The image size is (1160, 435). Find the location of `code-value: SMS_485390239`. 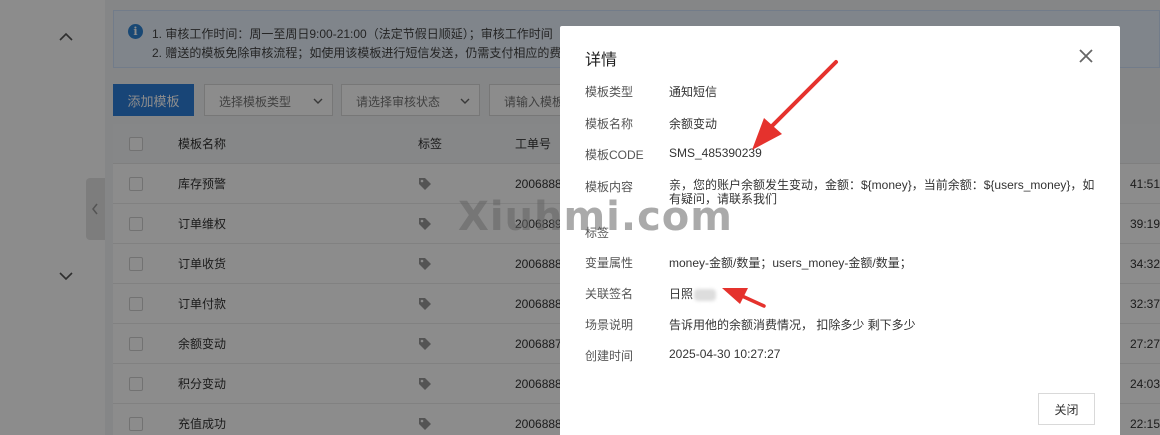

code-value: SMS_485390239 is located at coordinates (715, 153).